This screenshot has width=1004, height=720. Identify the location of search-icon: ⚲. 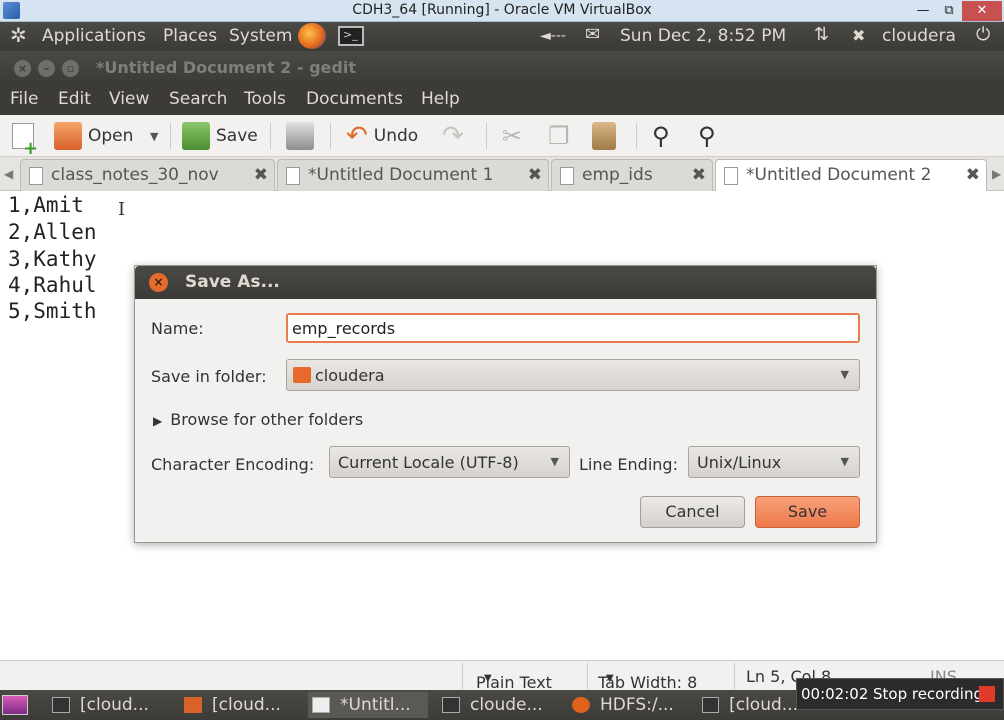
(661, 136).